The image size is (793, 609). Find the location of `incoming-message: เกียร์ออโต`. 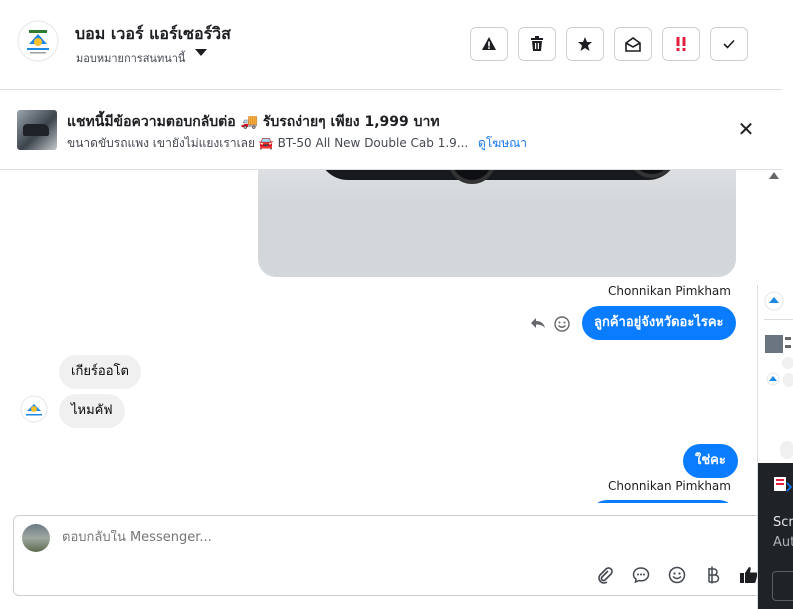

incoming-message: เกียร์ออโต is located at coordinates (100, 372).